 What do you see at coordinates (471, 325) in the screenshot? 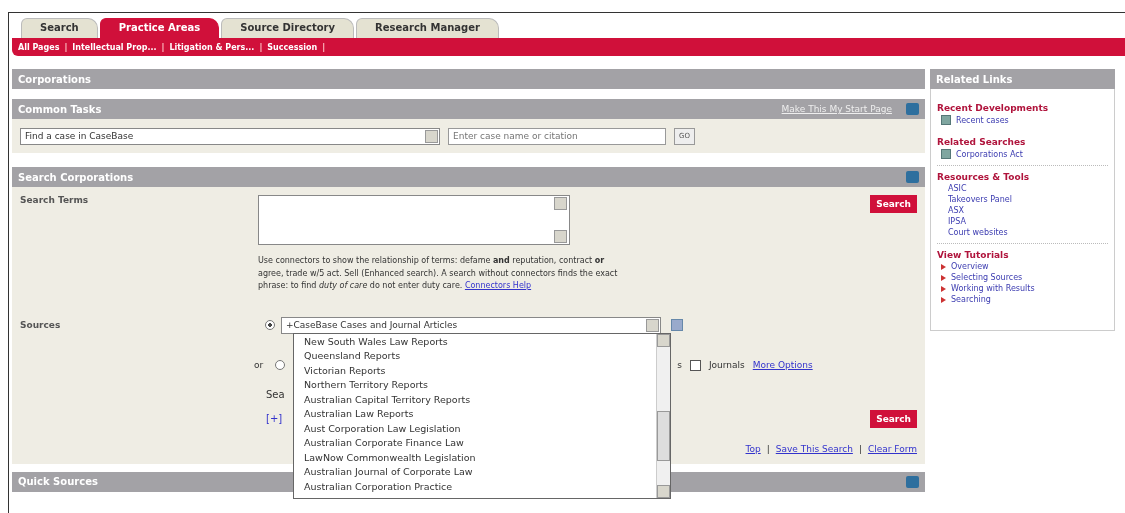
I see `sources-select: +CaseBase Cases and Journal Articles` at bounding box center [471, 325].